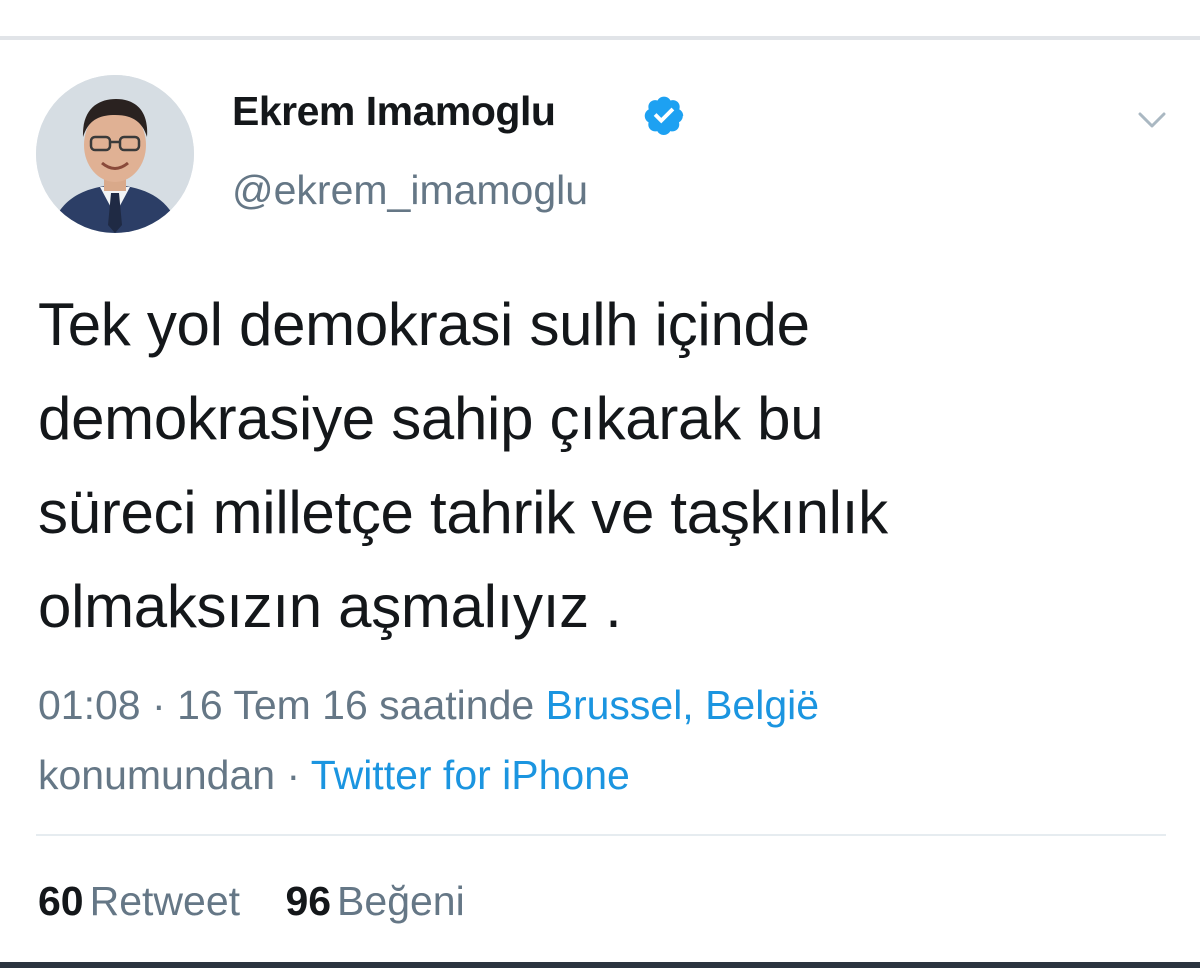  I want to click on location-suffix: konumundan, so click(157, 775).